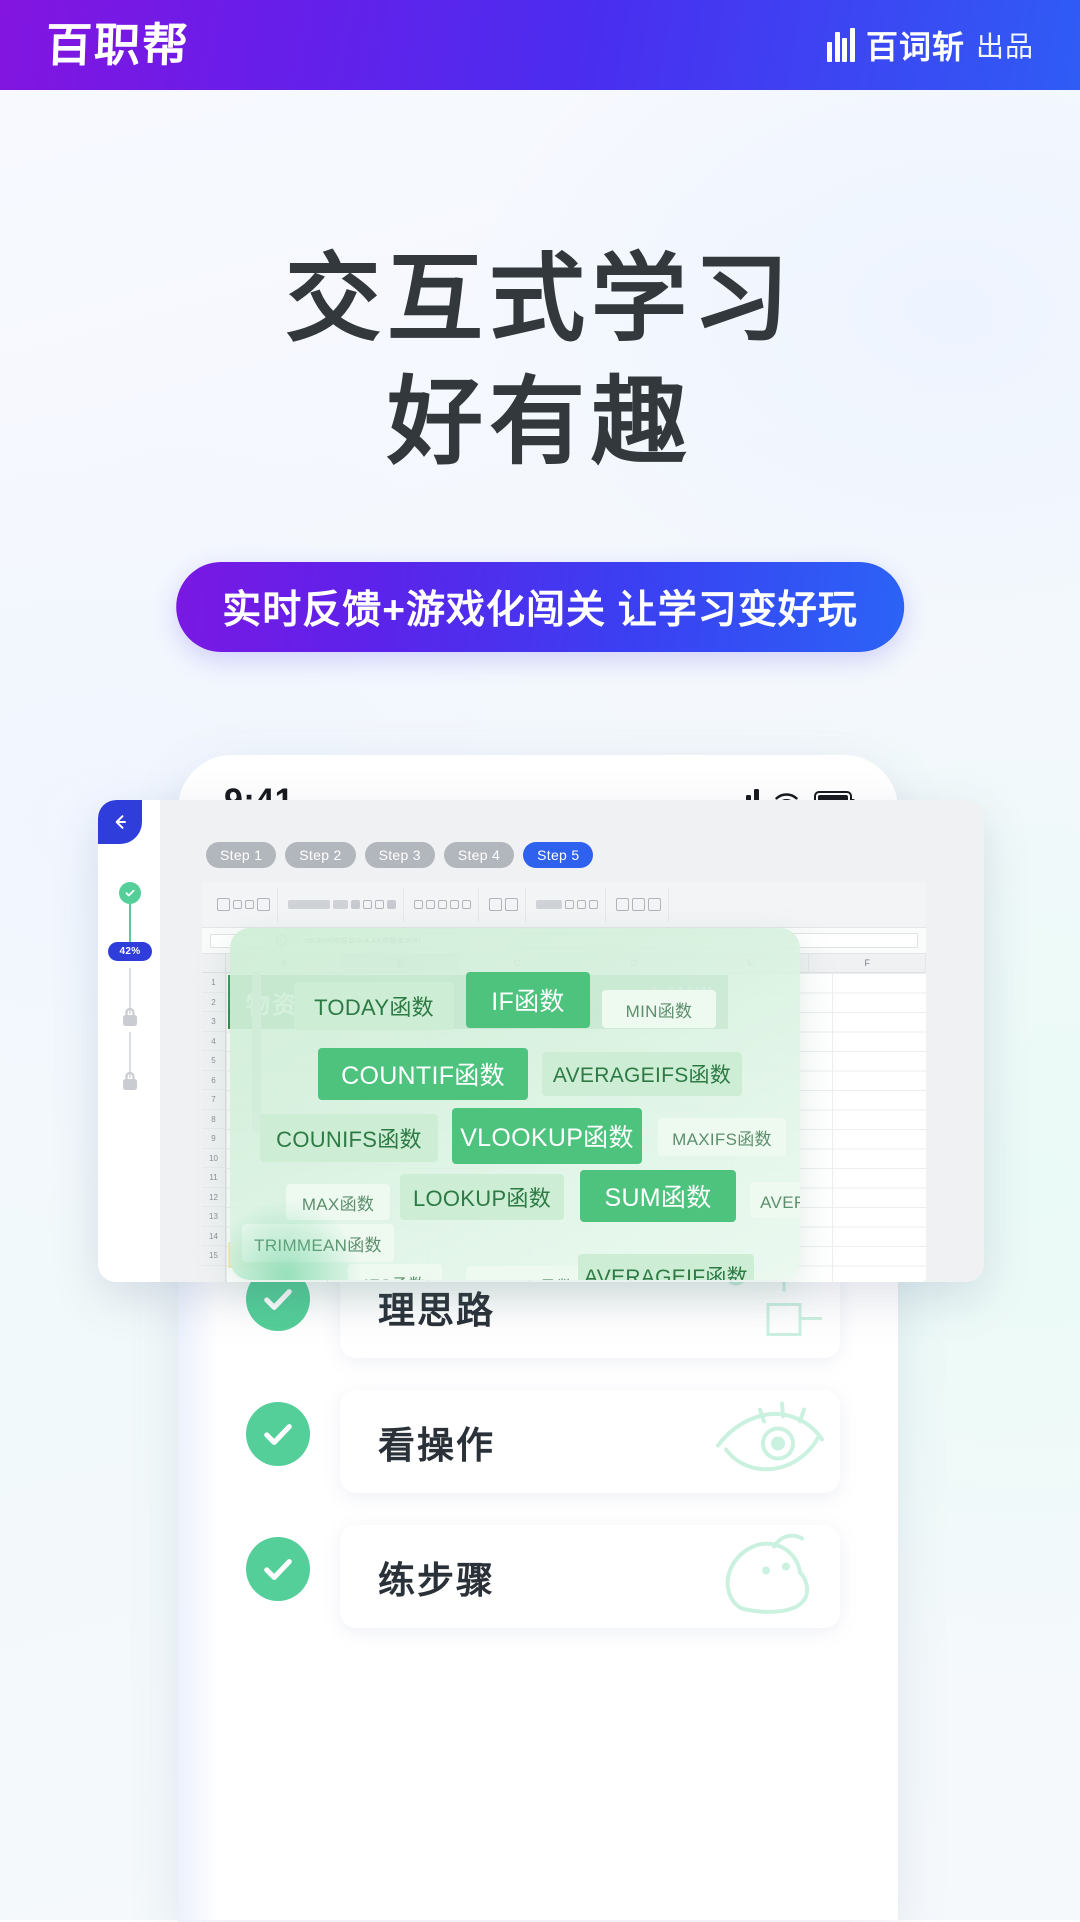 The height and width of the screenshot is (1922, 1080). What do you see at coordinates (867, 963) in the screenshot?
I see `column-header-f: F` at bounding box center [867, 963].